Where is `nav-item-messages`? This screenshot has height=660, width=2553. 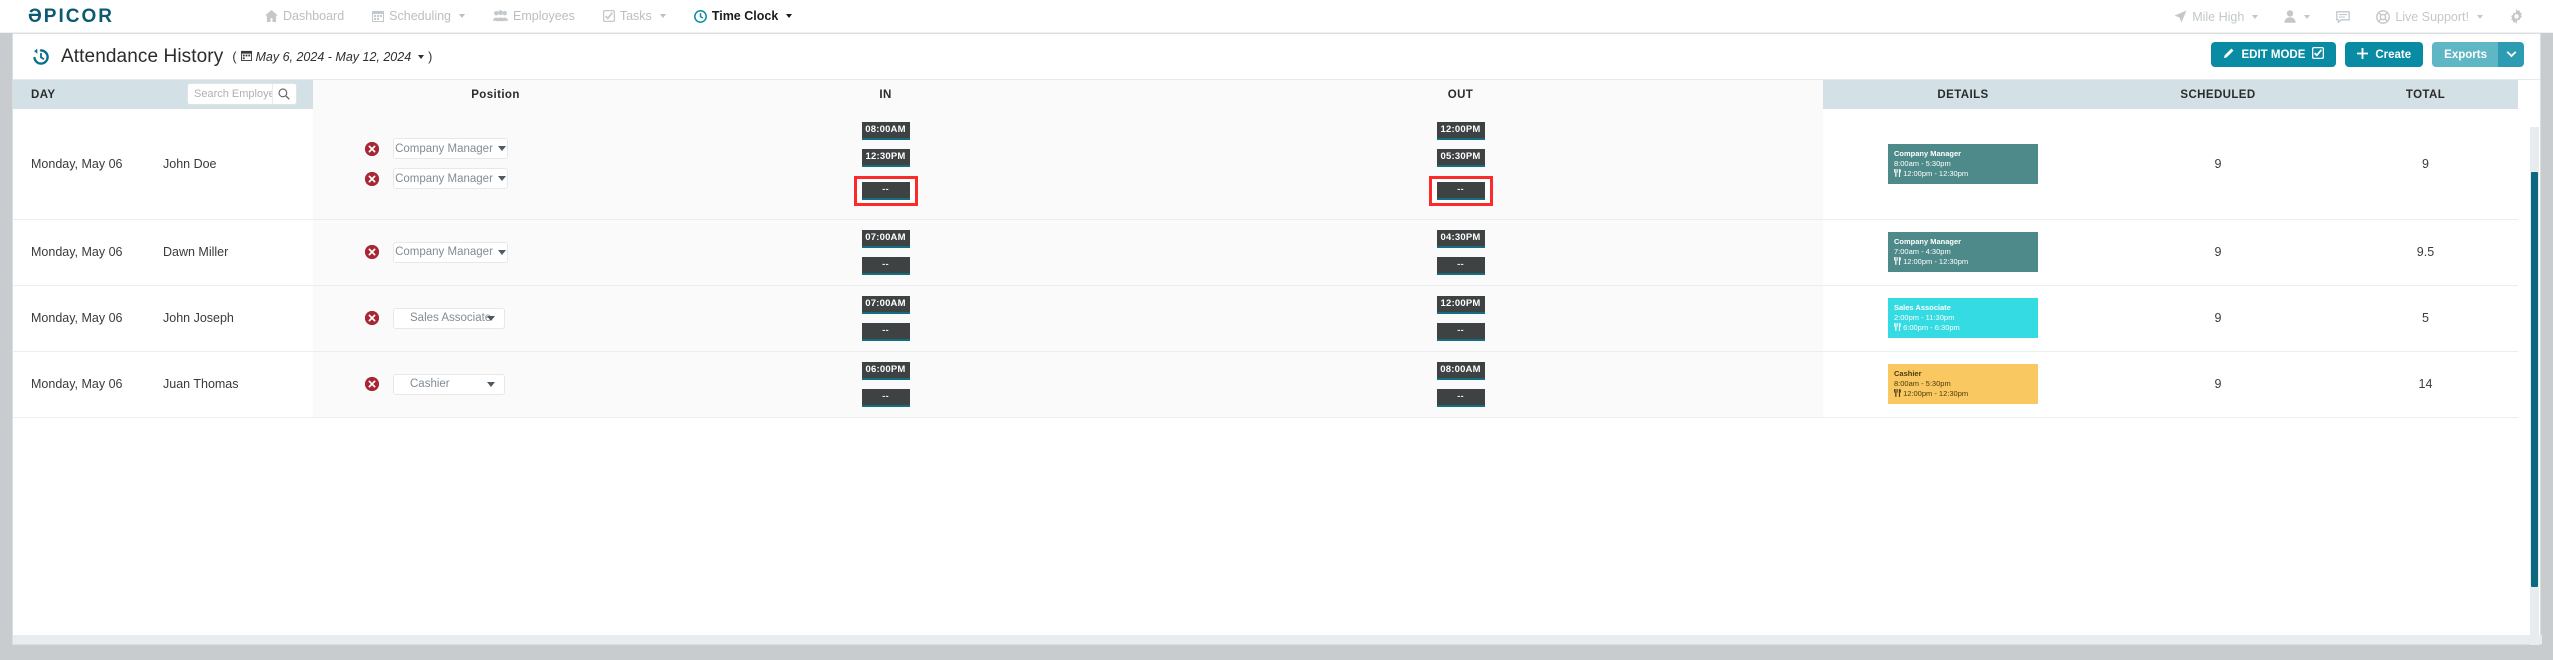 nav-item-messages is located at coordinates (2343, 16).